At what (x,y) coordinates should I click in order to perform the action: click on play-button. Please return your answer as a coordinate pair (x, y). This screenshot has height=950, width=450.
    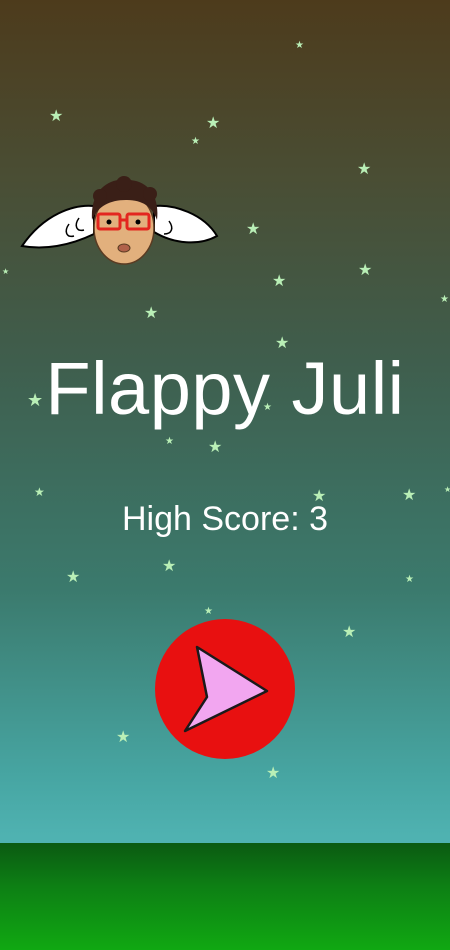
    Looking at the image, I should click on (225, 689).